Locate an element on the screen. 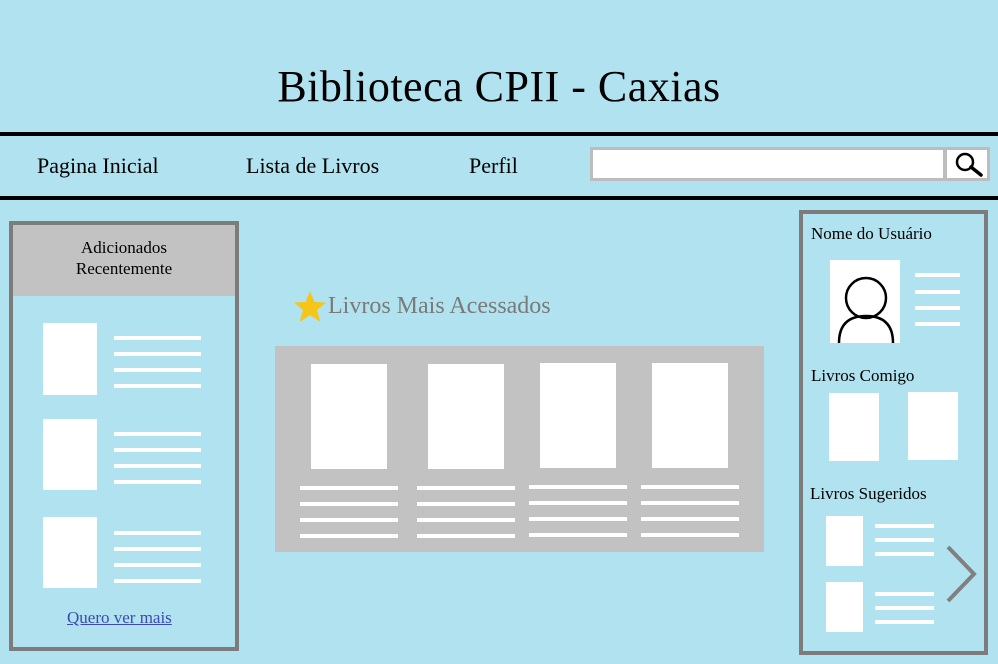 Image resolution: width=998 pixels, height=664 pixels. search-box is located at coordinates (768, 164).